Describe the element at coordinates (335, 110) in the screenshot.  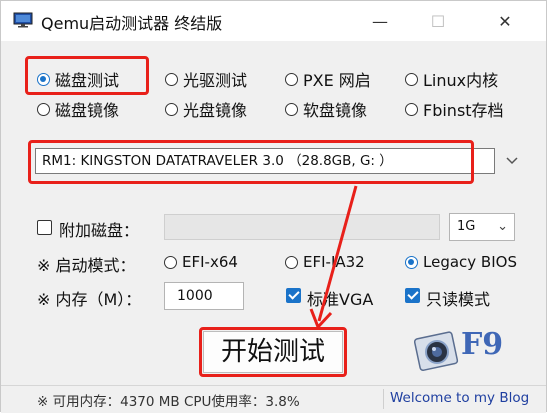
I see `radio-label: 软盘镜像` at that location.